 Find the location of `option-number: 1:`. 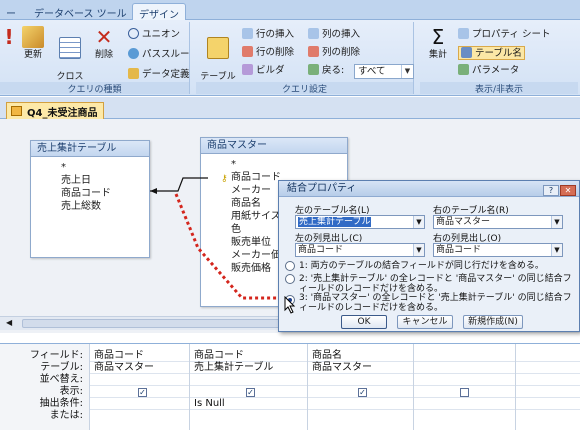

option-number: 1: is located at coordinates (303, 266).